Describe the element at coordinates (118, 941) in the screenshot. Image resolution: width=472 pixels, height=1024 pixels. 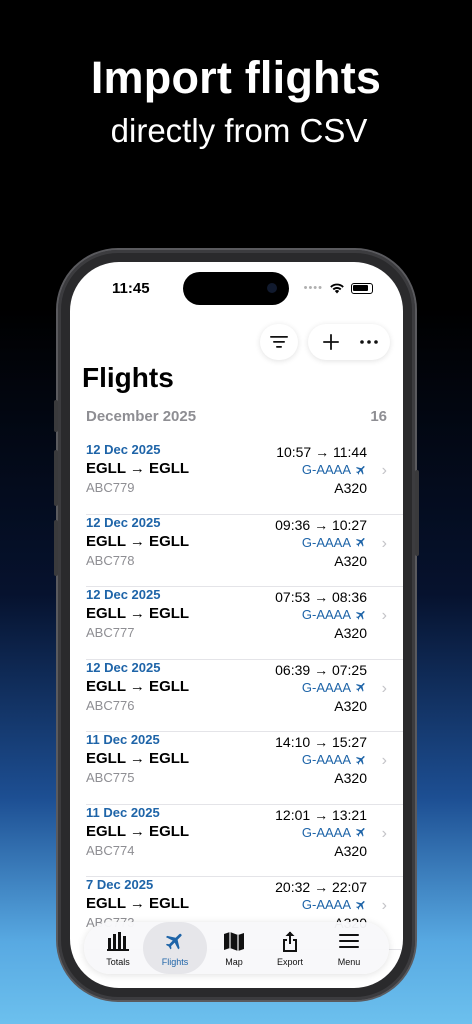
I see `chart-bar-icon` at that location.